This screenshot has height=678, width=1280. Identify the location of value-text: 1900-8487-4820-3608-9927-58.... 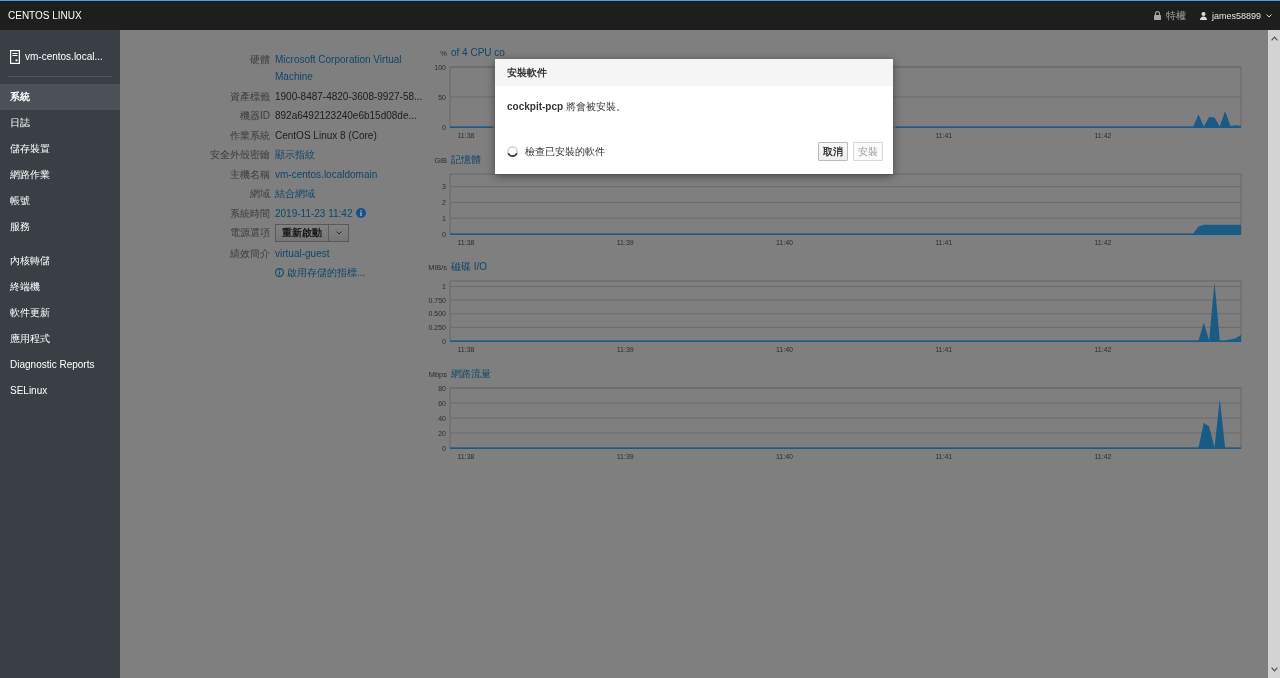
(349, 96).